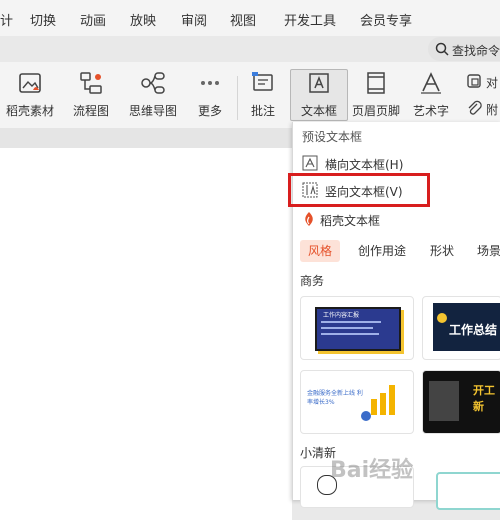 This screenshot has width=500, height=520. I want to click on textbox-icon, so click(319, 83).